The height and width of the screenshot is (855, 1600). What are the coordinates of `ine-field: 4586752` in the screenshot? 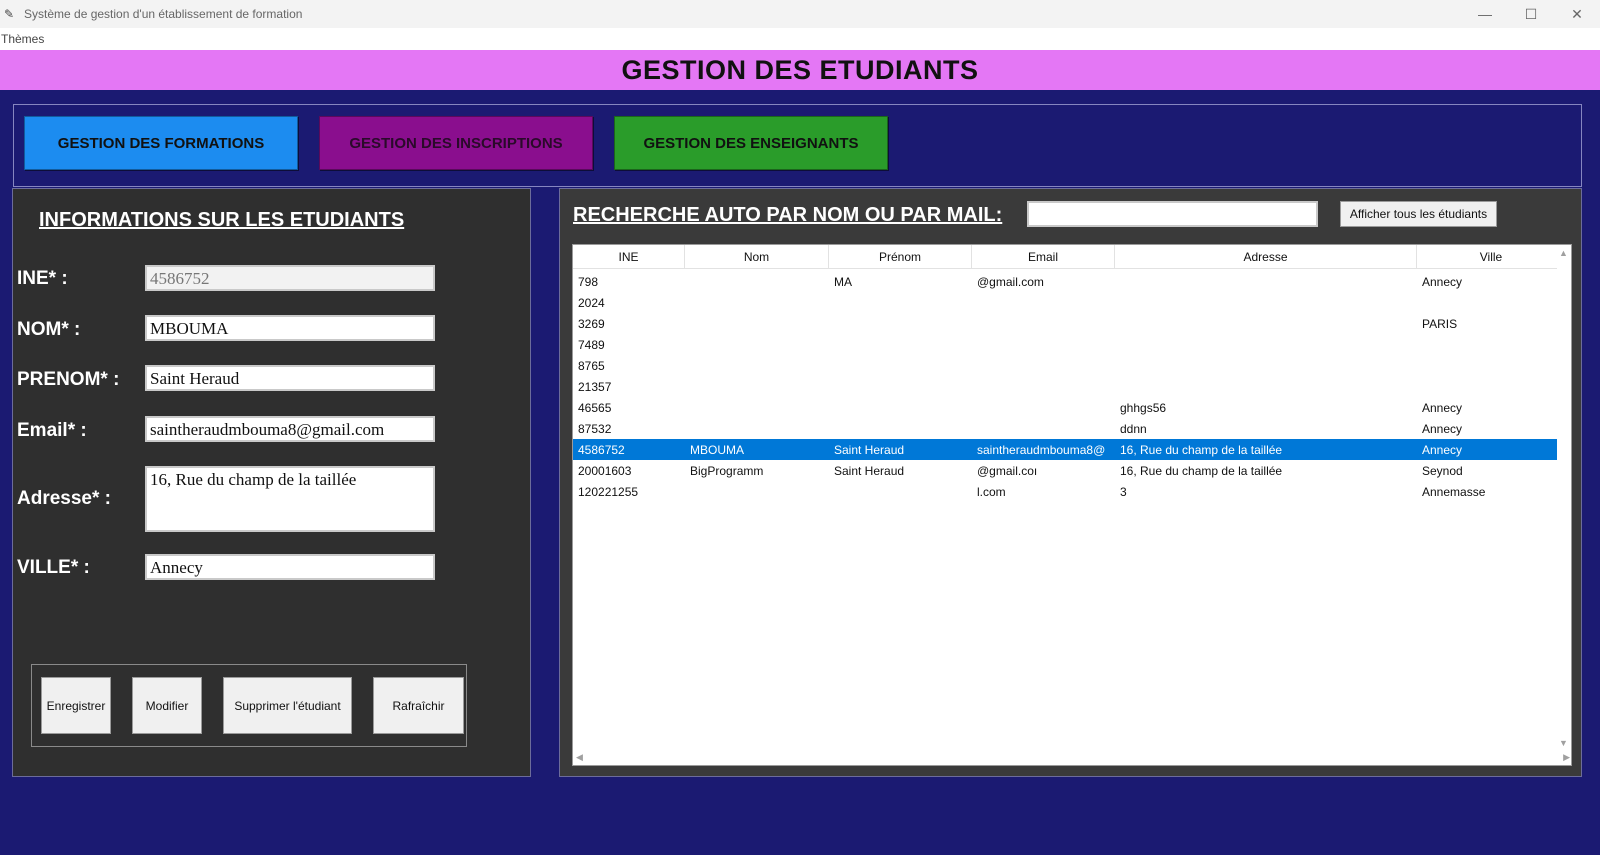 It's located at (290, 278).